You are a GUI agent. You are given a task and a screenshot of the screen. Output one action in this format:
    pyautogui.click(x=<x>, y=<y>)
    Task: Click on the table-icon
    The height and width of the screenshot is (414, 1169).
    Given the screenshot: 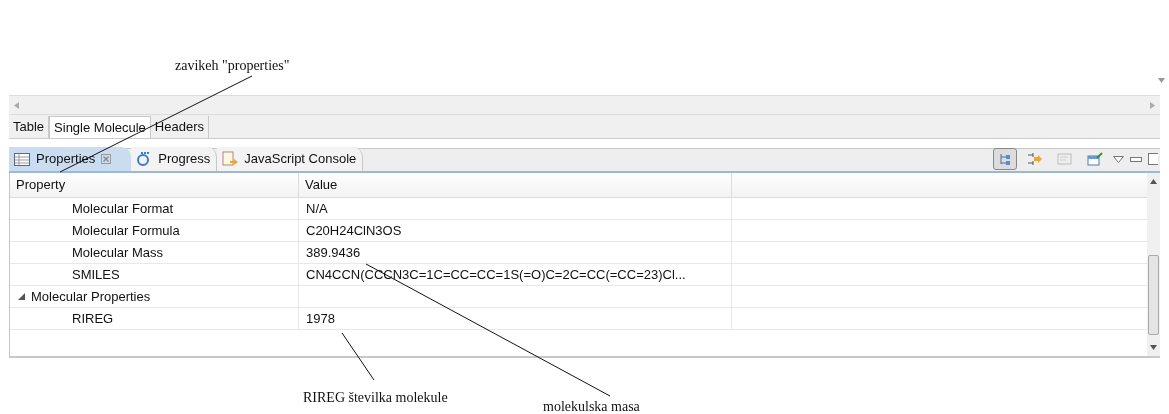 What is the action you would take?
    pyautogui.click(x=22, y=159)
    